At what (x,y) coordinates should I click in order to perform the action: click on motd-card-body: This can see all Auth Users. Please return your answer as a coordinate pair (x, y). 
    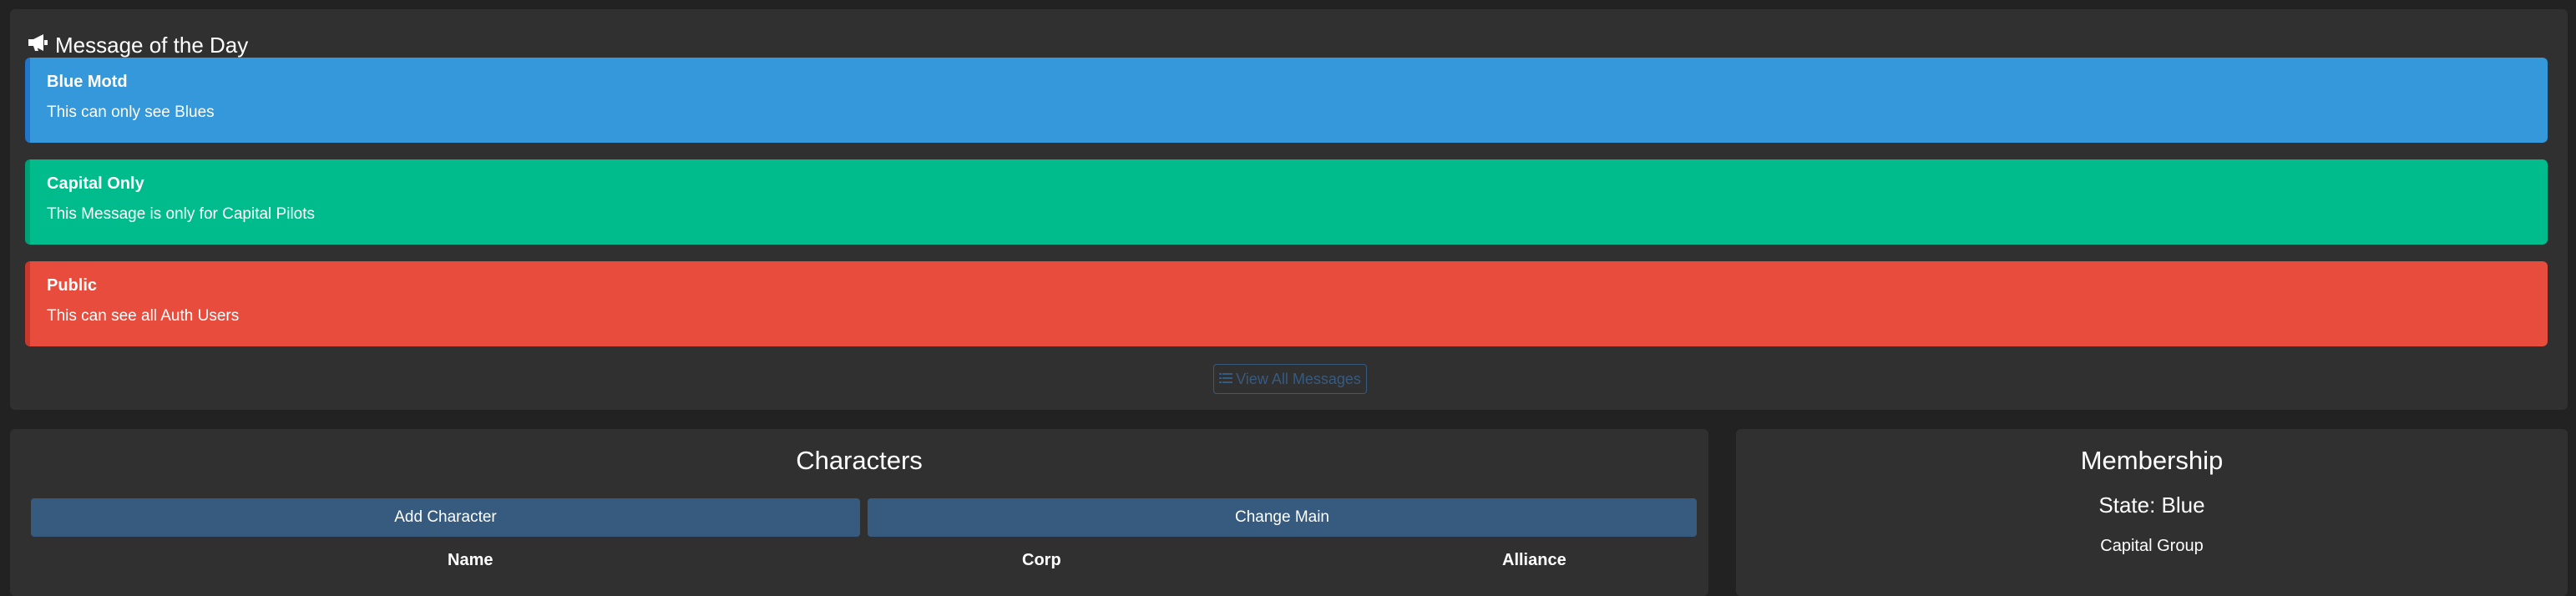
    Looking at the image, I should click on (143, 316).